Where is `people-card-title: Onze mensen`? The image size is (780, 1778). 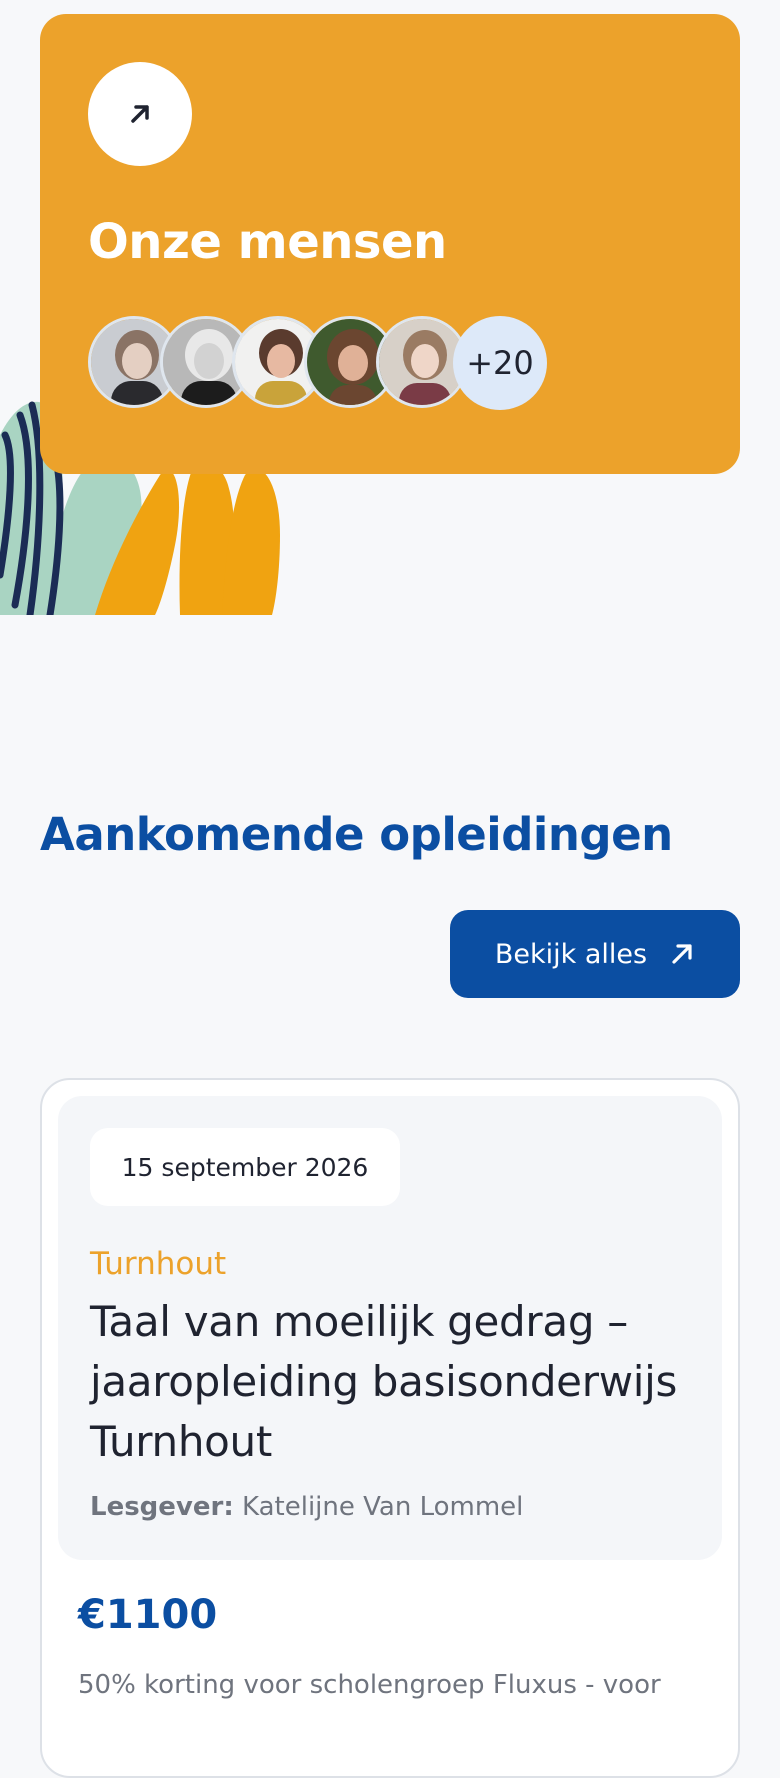
people-card-title: Onze mensen is located at coordinates (267, 242).